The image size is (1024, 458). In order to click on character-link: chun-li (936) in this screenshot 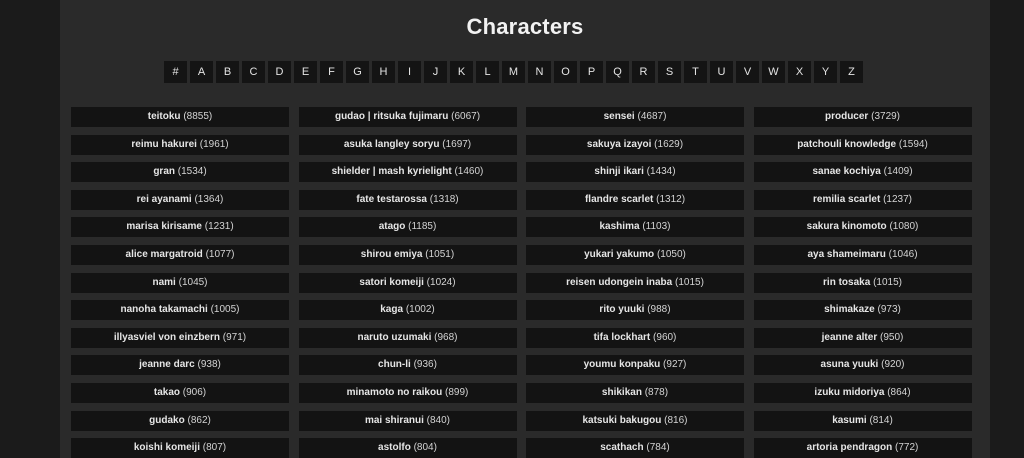, I will do `click(407, 365)`.